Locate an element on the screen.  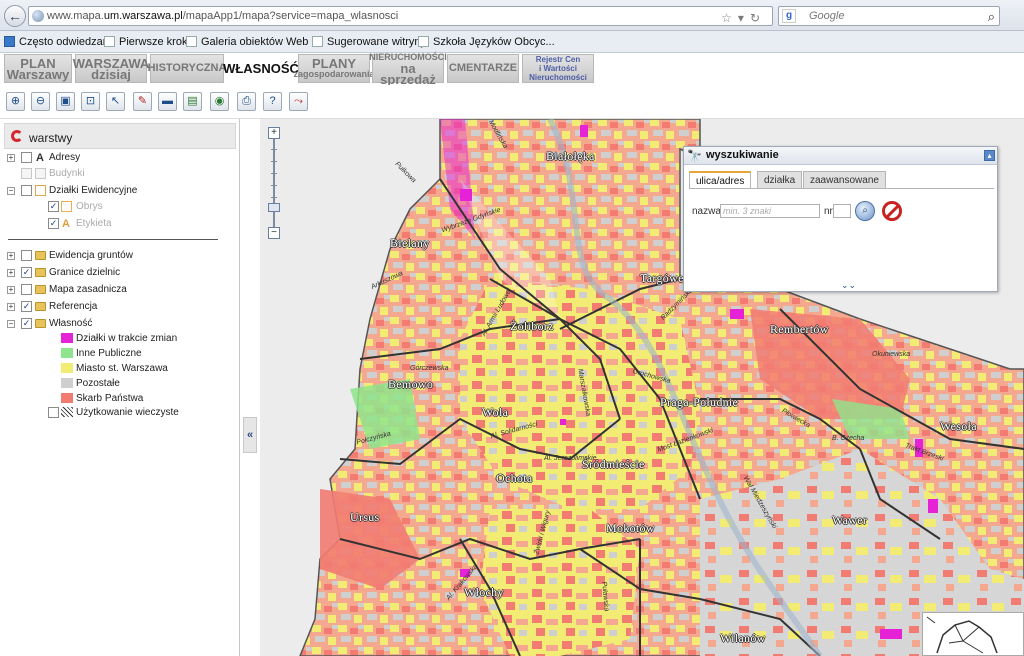
binoculars-icon: 🔭 is located at coordinates (694, 156).